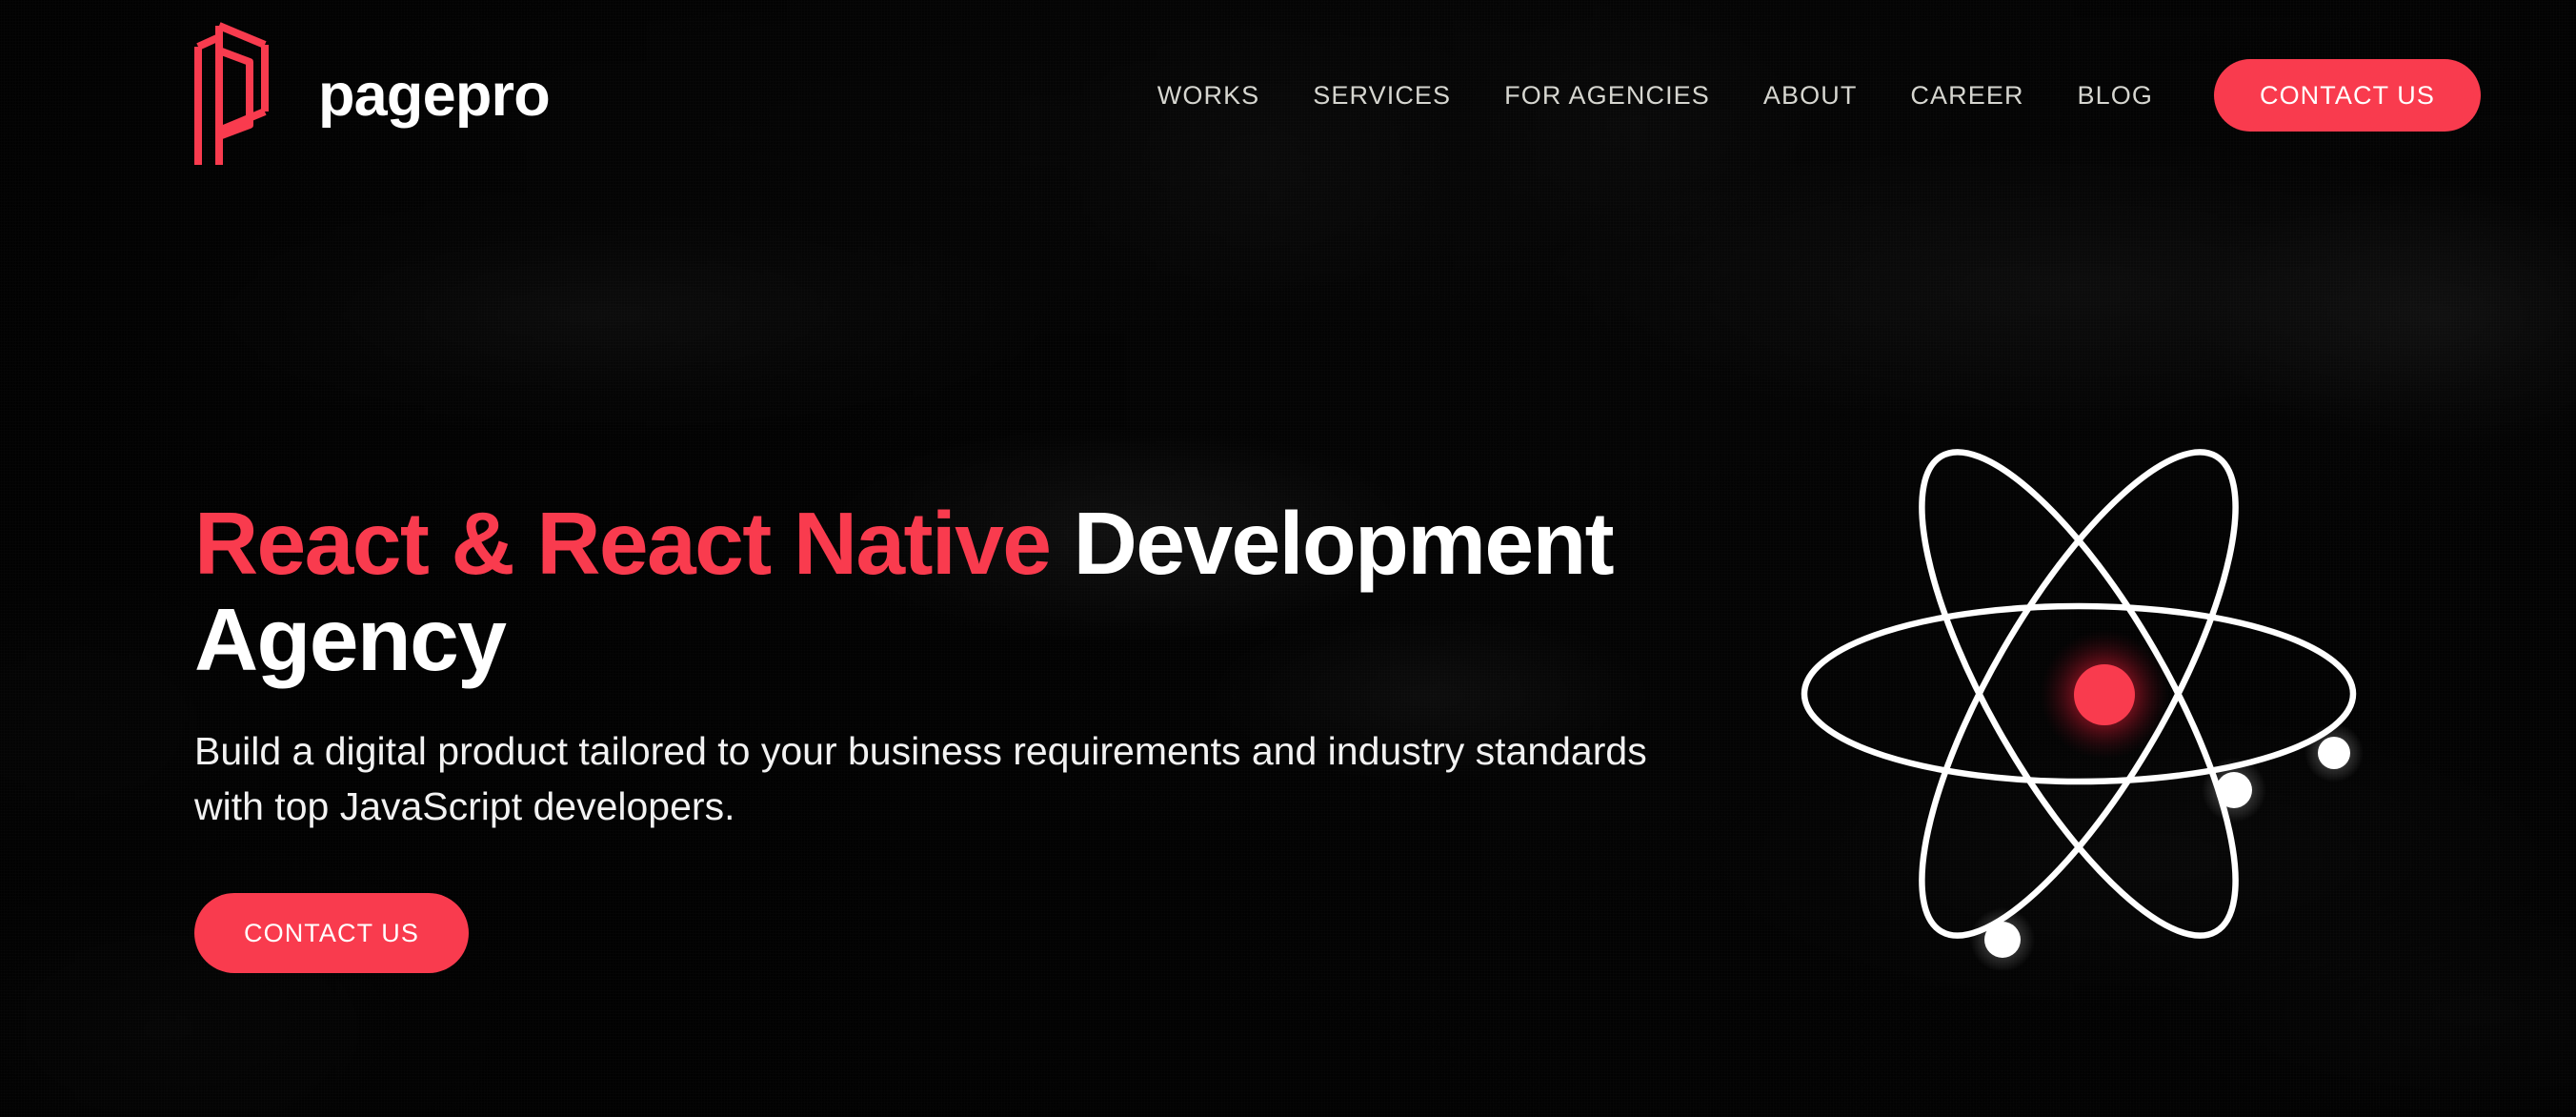 Image resolution: width=2576 pixels, height=1117 pixels. I want to click on nav-item-for-agencies: FOR AGENCIES, so click(1607, 96).